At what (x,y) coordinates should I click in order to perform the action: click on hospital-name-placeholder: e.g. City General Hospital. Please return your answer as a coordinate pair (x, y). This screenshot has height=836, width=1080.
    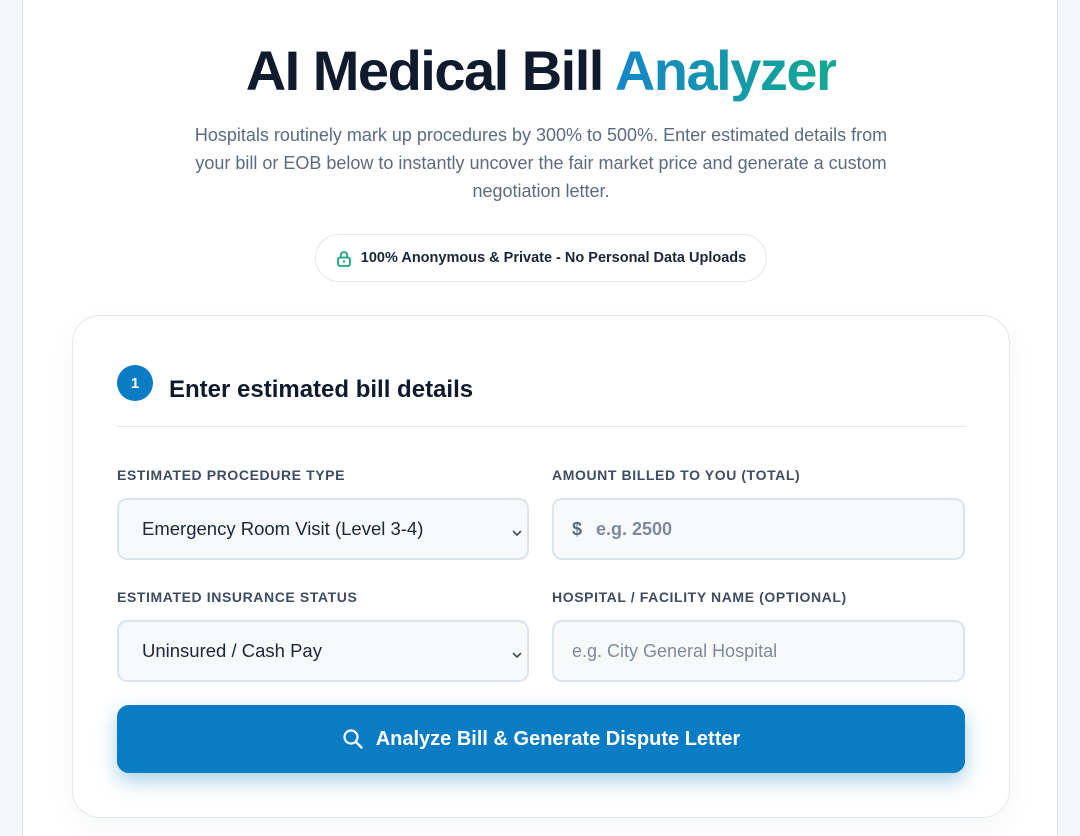
    Looking at the image, I should click on (675, 650).